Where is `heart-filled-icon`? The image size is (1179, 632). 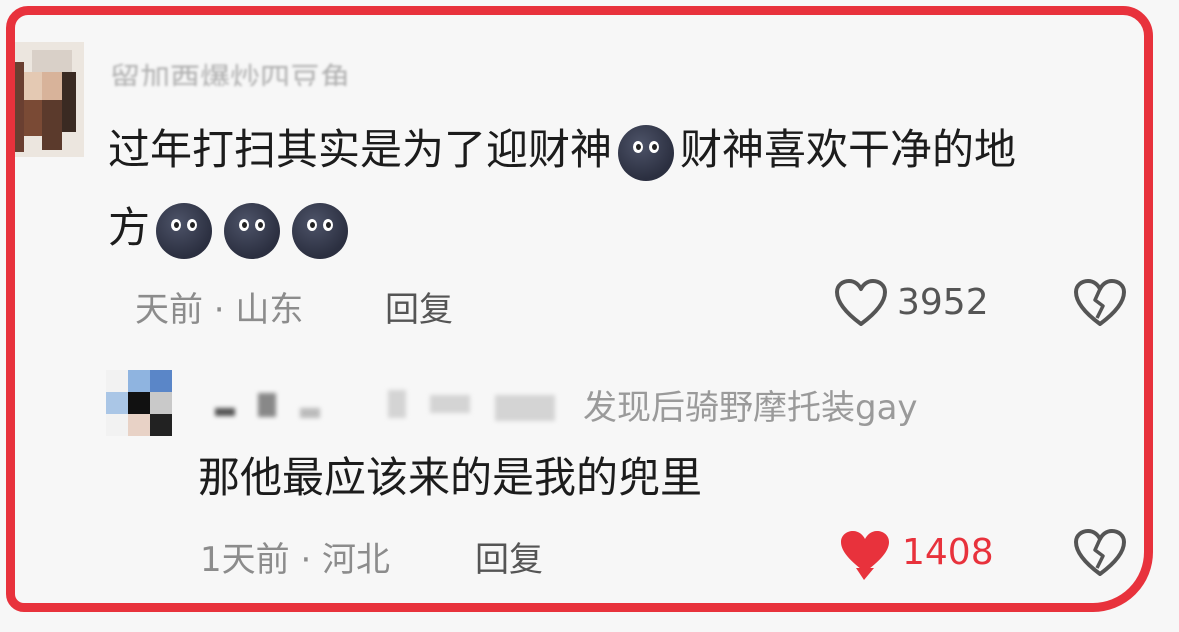
heart-filled-icon is located at coordinates (865, 556).